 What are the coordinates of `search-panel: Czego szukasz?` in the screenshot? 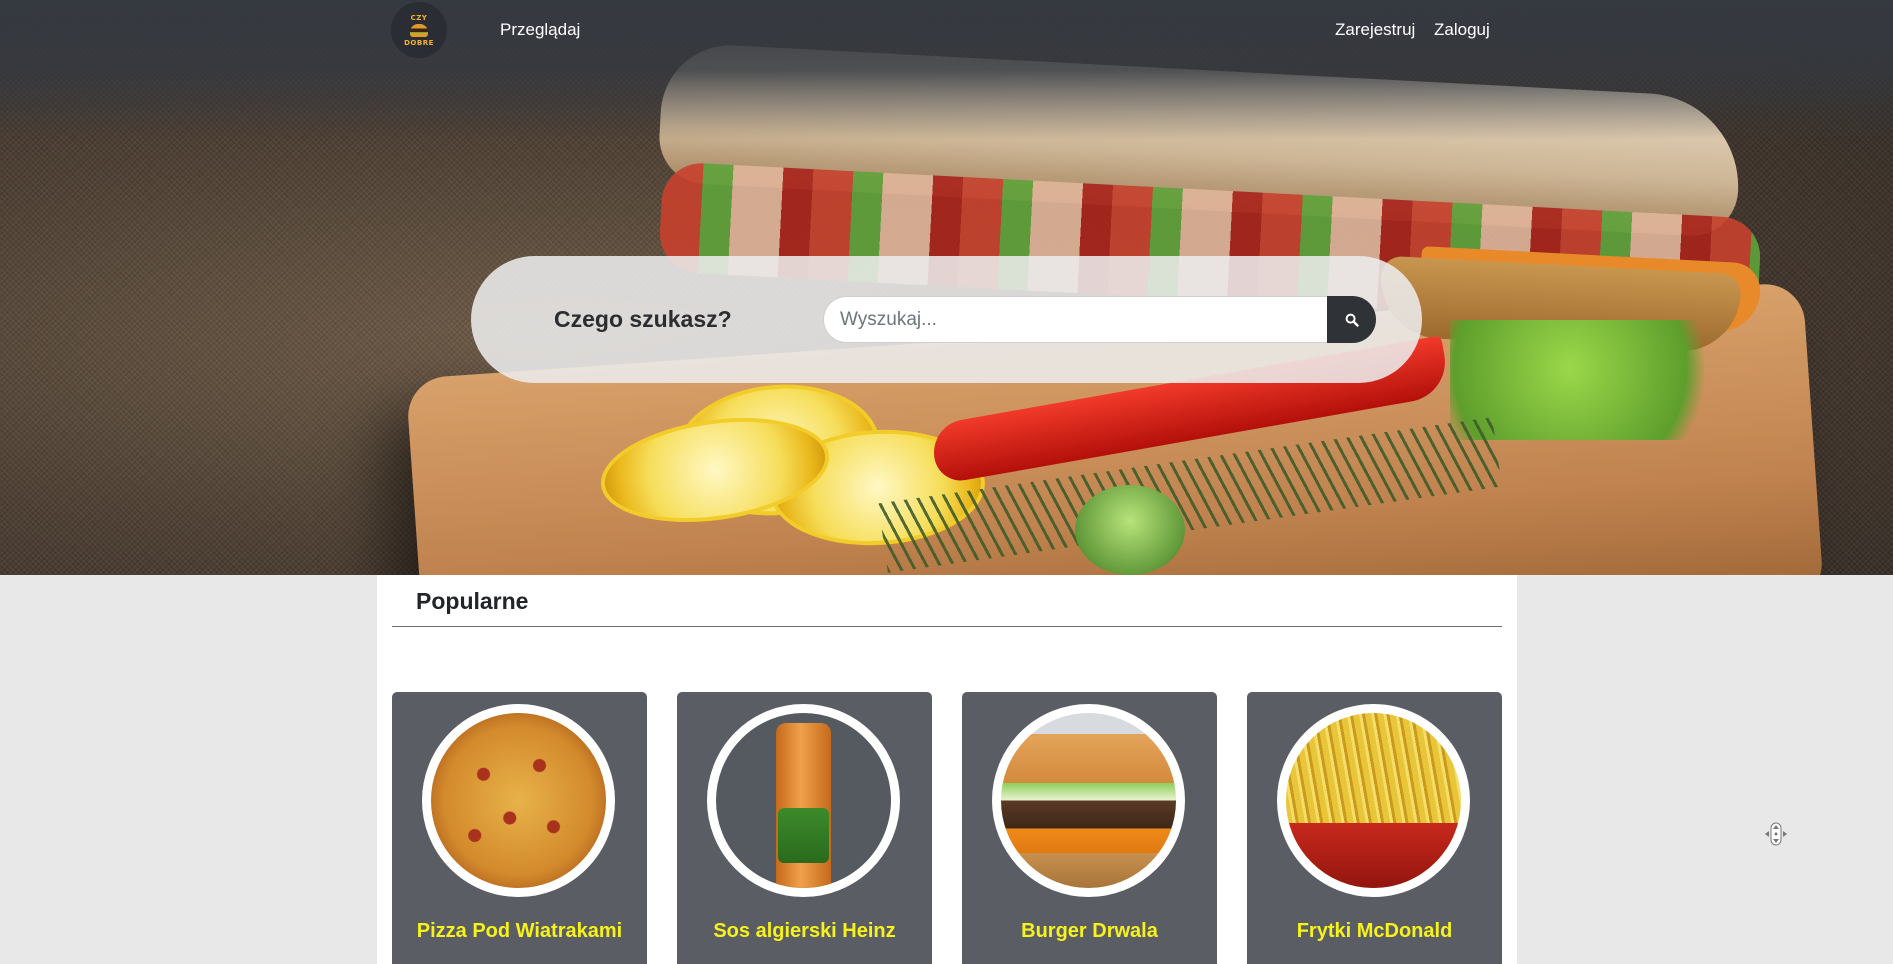 It's located at (946, 319).